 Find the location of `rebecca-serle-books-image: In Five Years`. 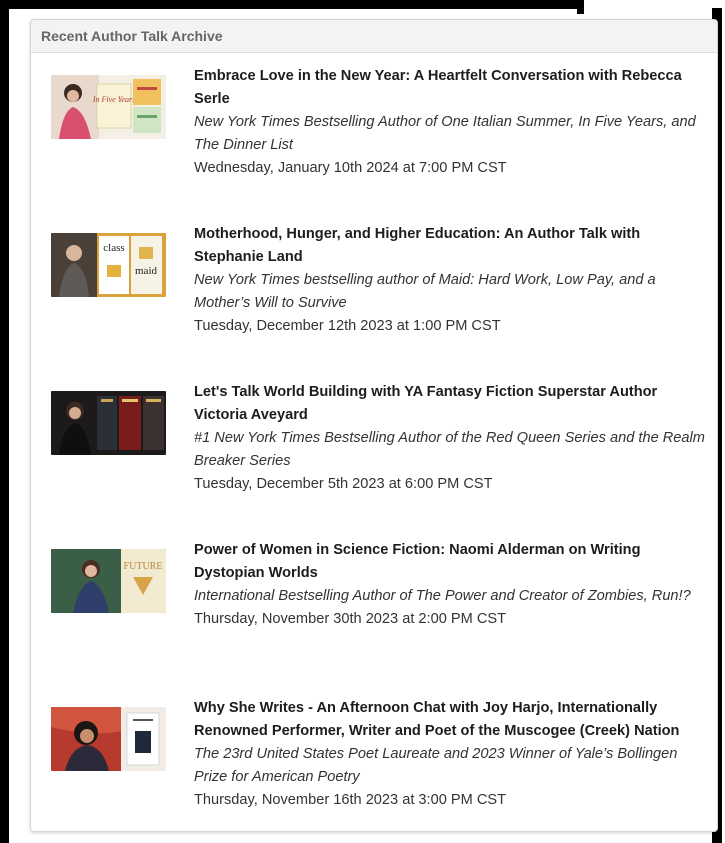

rebecca-serle-books-image: In Five Years is located at coordinates (108, 107).